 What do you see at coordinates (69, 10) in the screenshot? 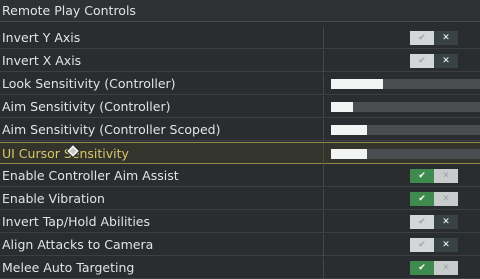
I see `section-title: Remote Play Controls` at bounding box center [69, 10].